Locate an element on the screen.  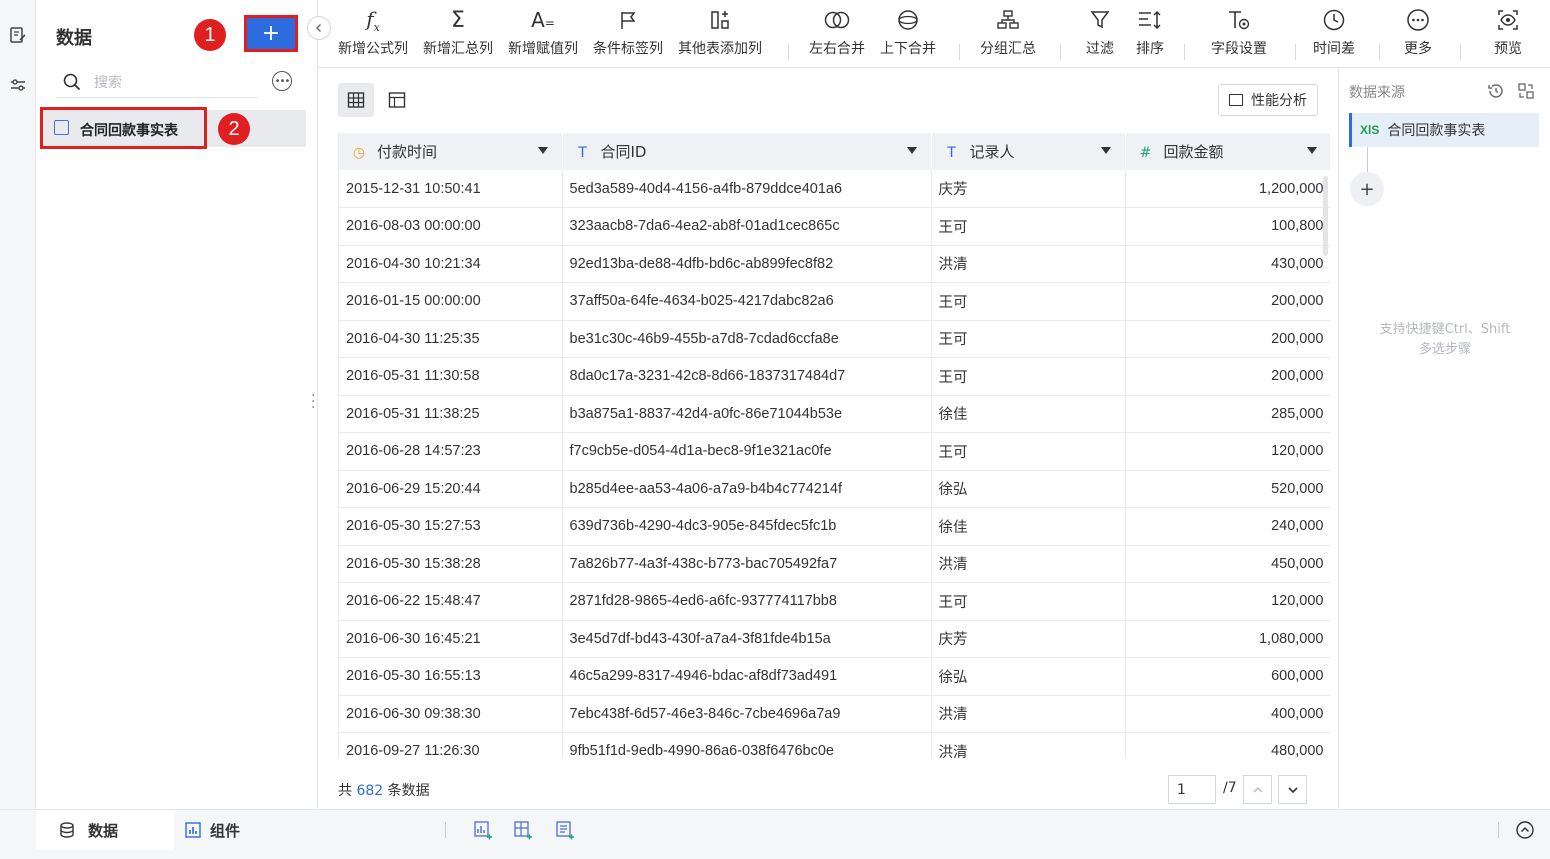
table-cell: 400,000 is located at coordinates (1227, 714).